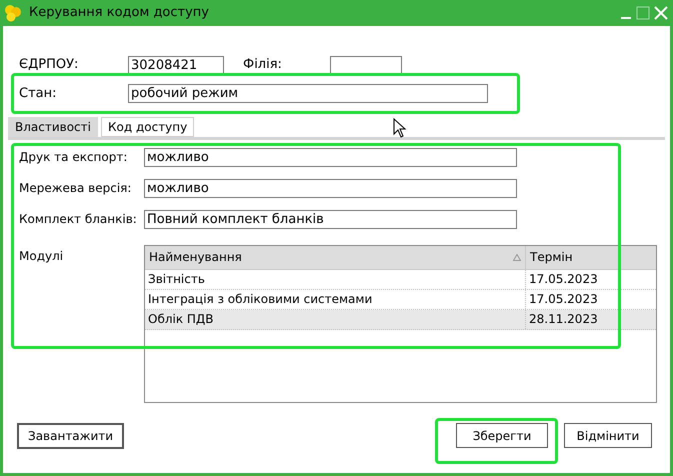  I want to click on load-button: Завантажити, so click(70, 435).